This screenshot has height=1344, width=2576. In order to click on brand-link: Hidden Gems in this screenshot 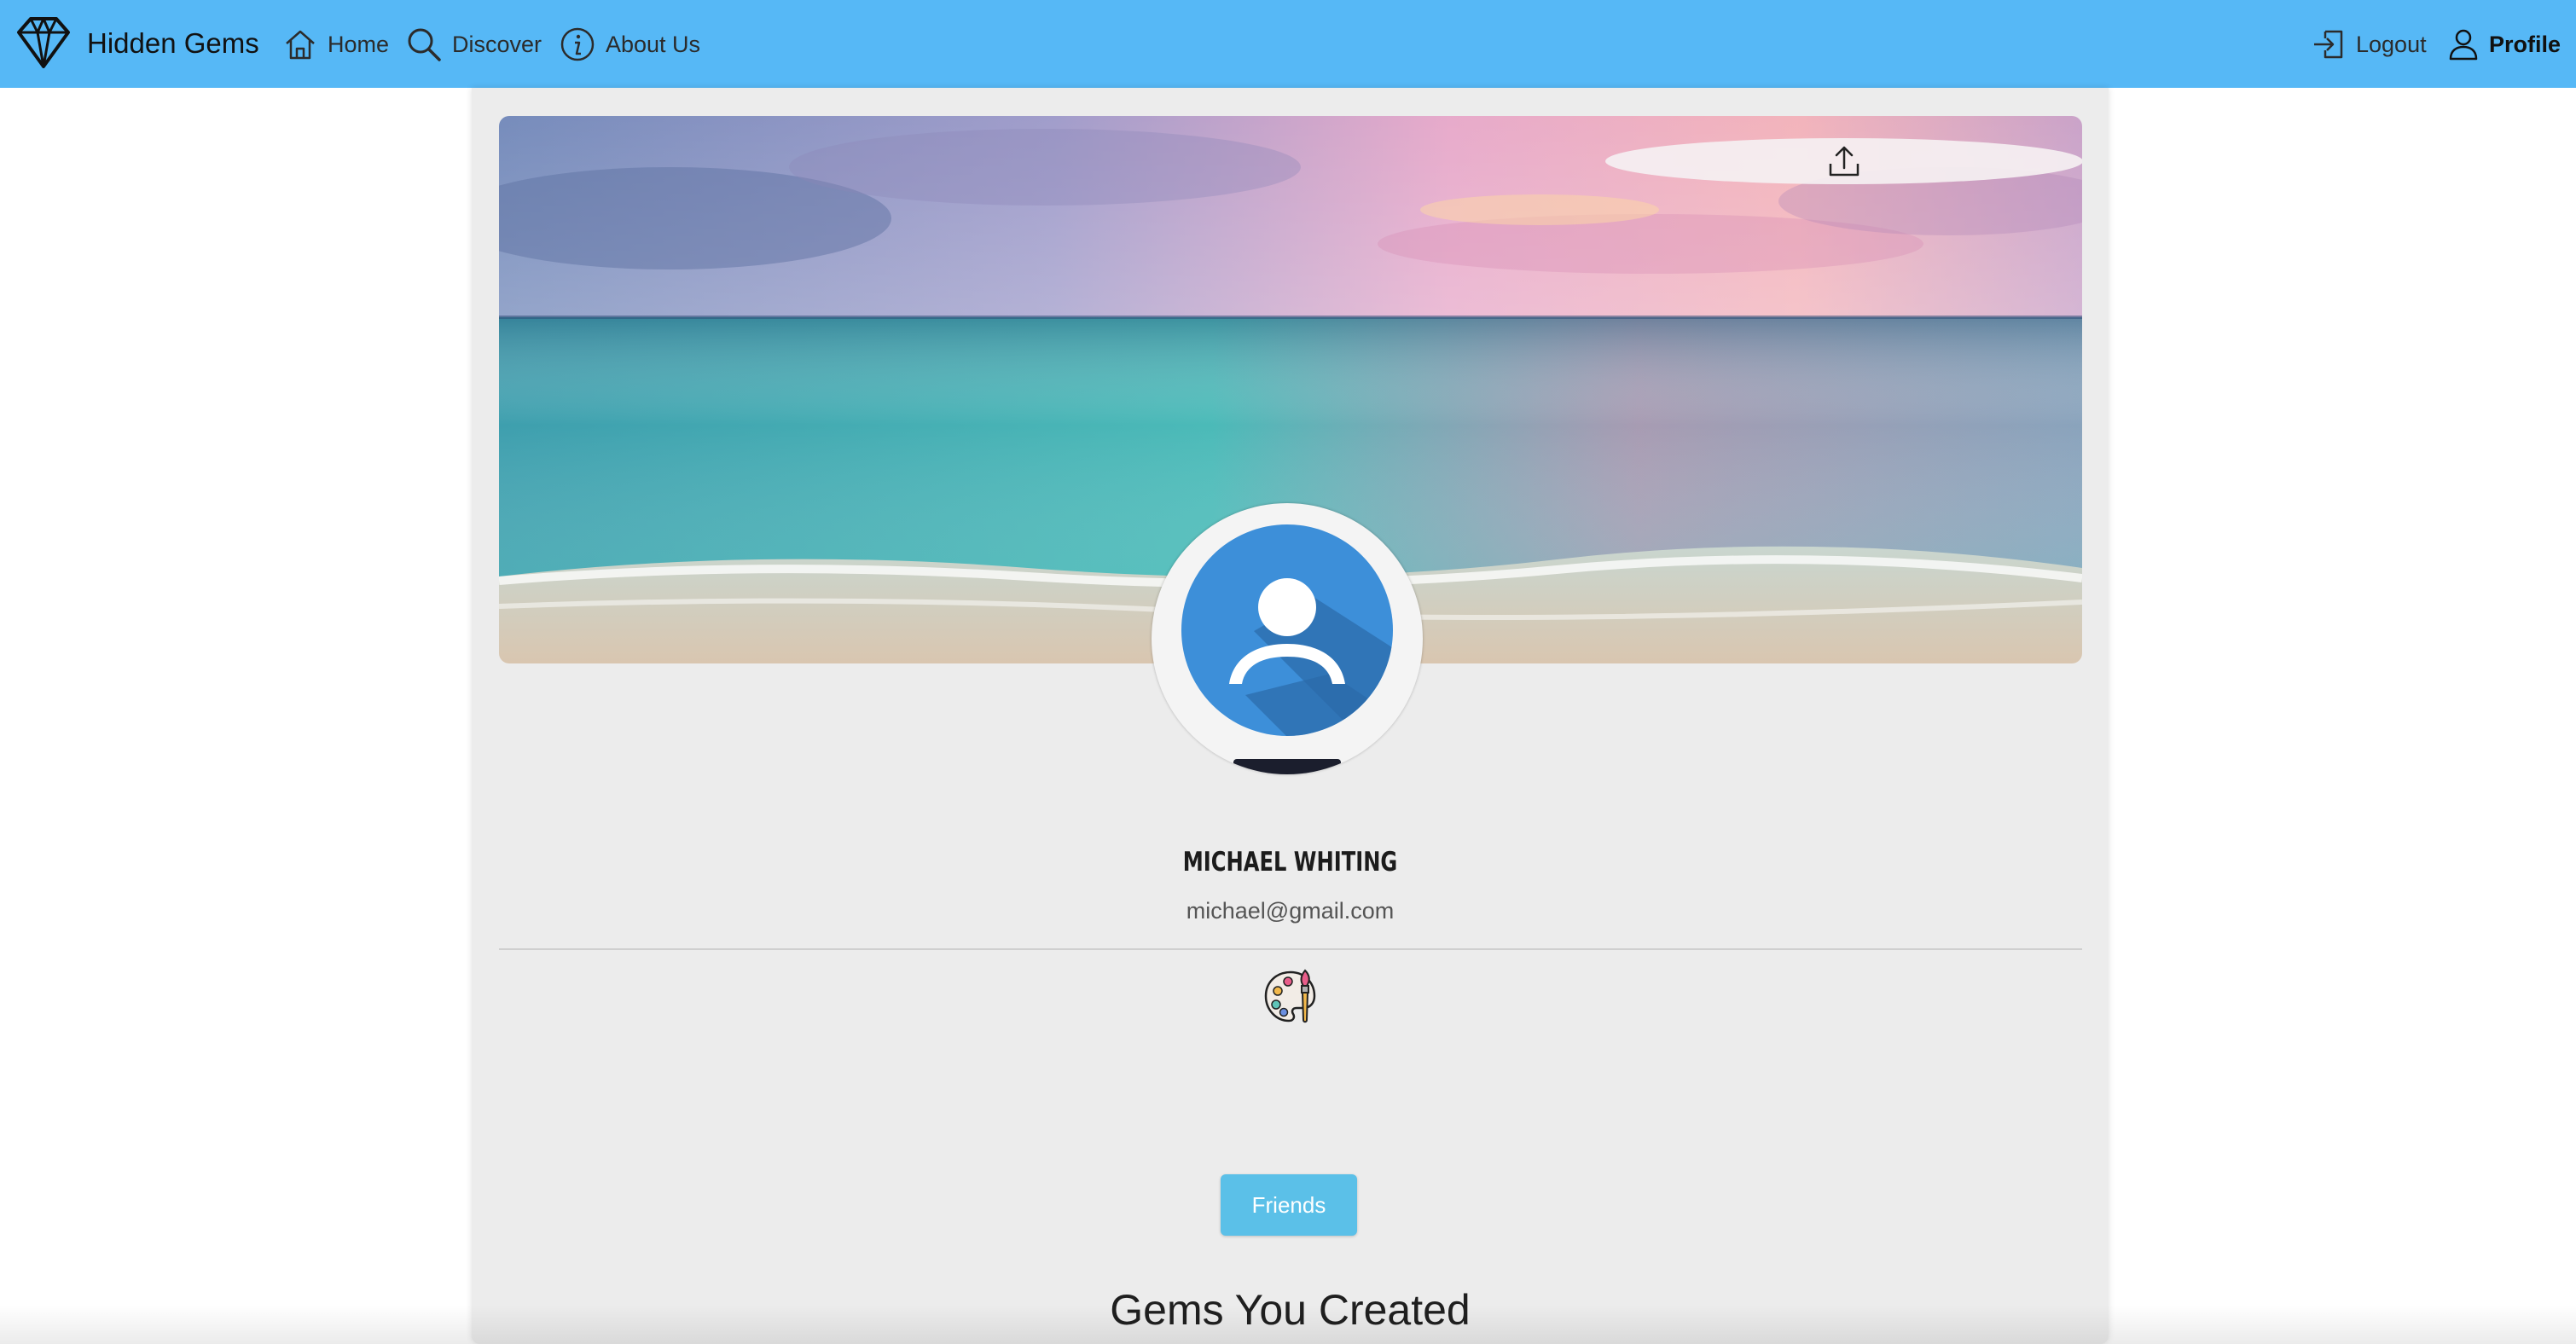, I will do `click(137, 44)`.